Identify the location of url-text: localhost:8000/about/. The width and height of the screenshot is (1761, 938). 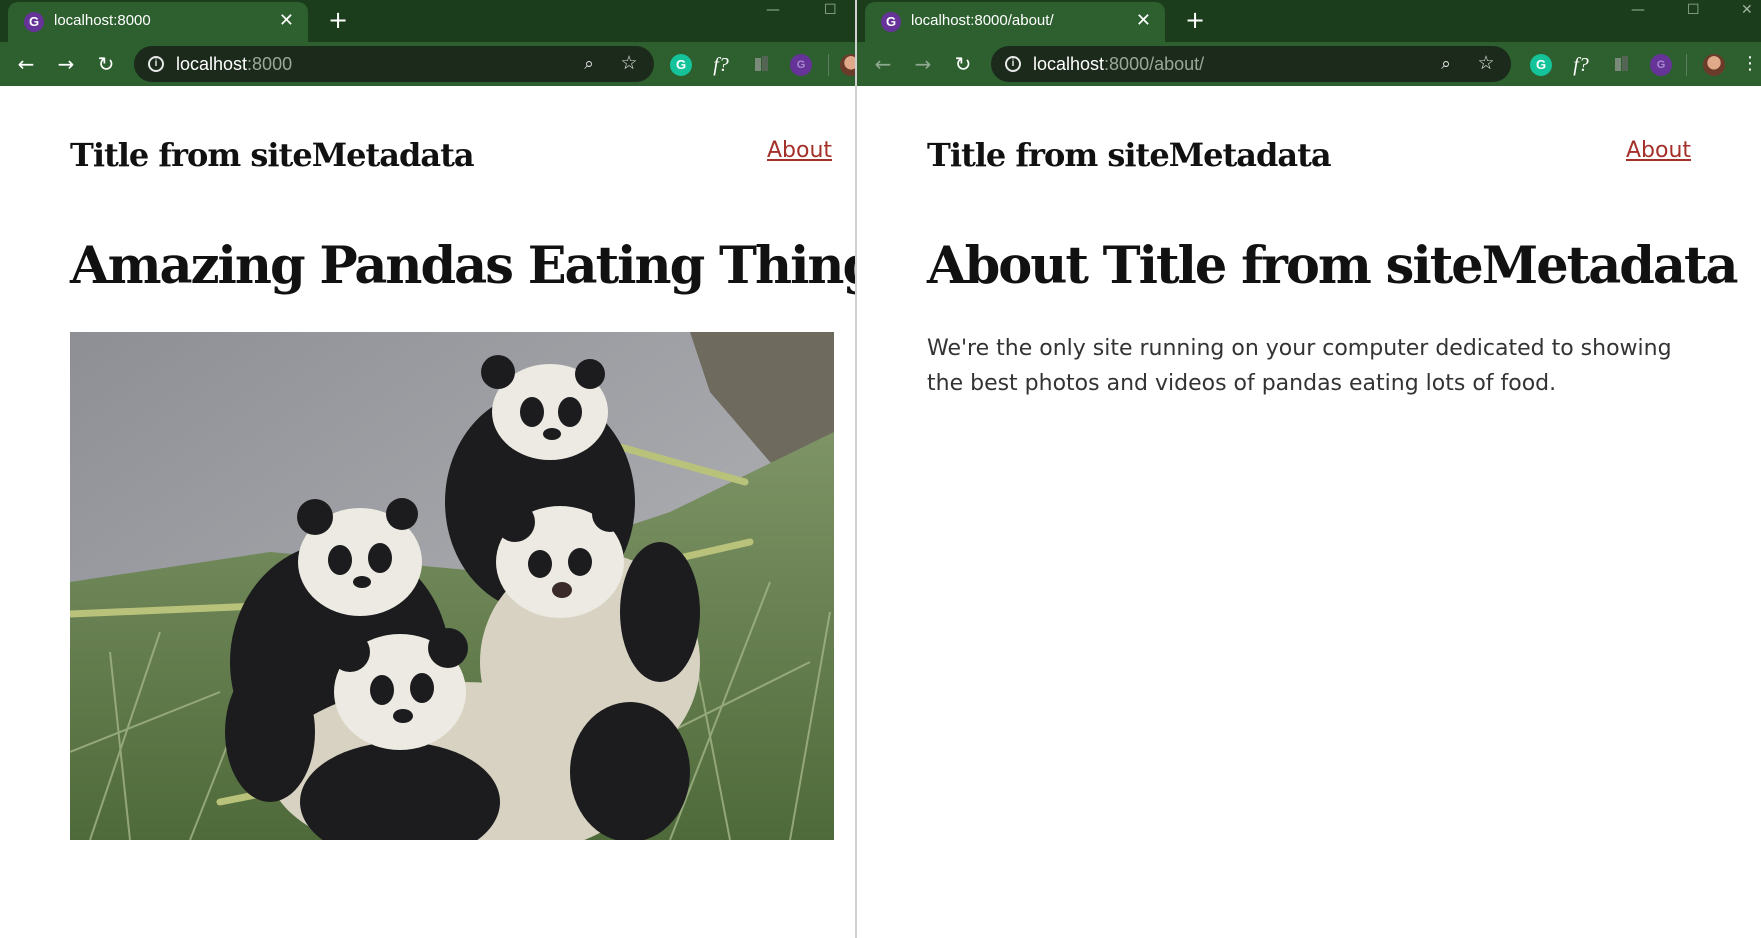
(1118, 64).